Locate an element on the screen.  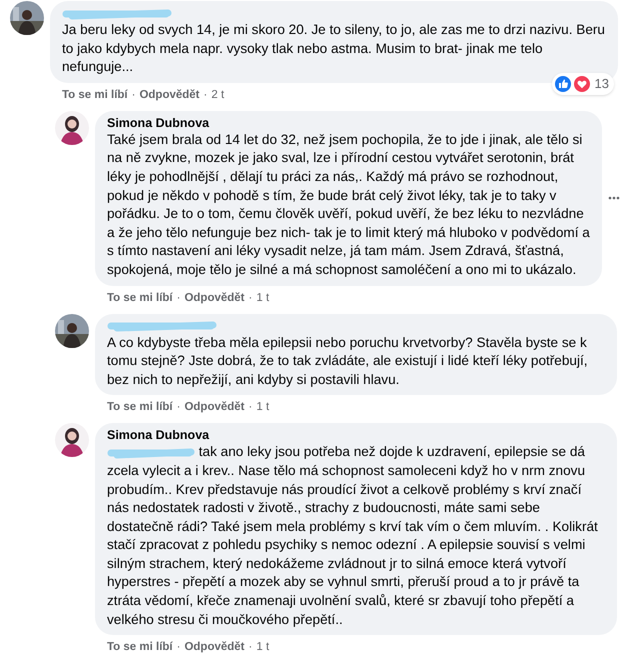
comment-text: A co kdybyste třeba měla epilepsii nebo poruchu krvetvorby? Stavěla byste se k tomu stejně? Jste dobrá, že to tak zvládáte, ale existují i lidé kteří léky potřebují, bez nich to nepřežijí, ani kdyby si postavili hlavu. is located at coordinates (348, 361).